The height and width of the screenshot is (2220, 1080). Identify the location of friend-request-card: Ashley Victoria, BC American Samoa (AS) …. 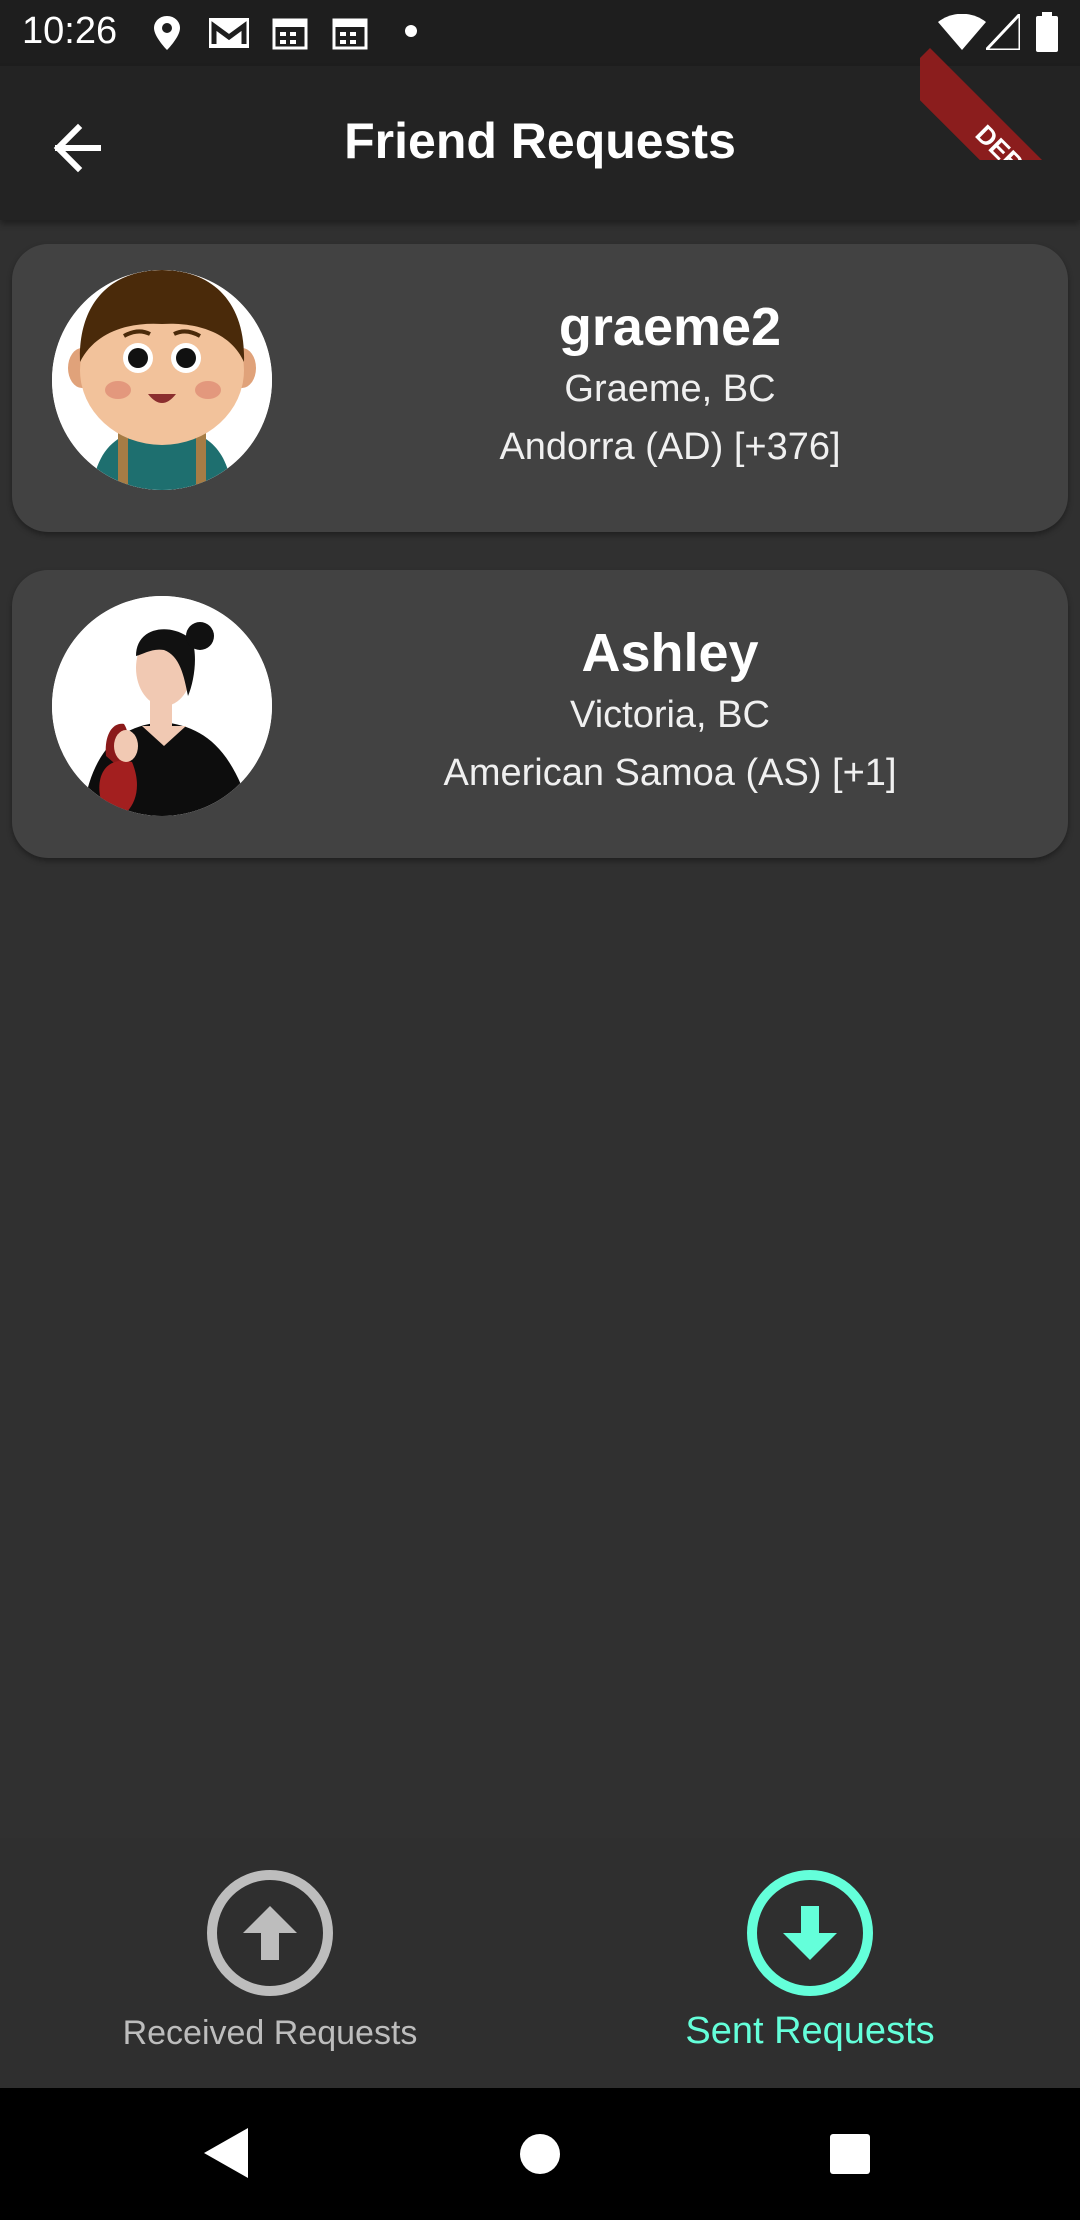
(540, 714).